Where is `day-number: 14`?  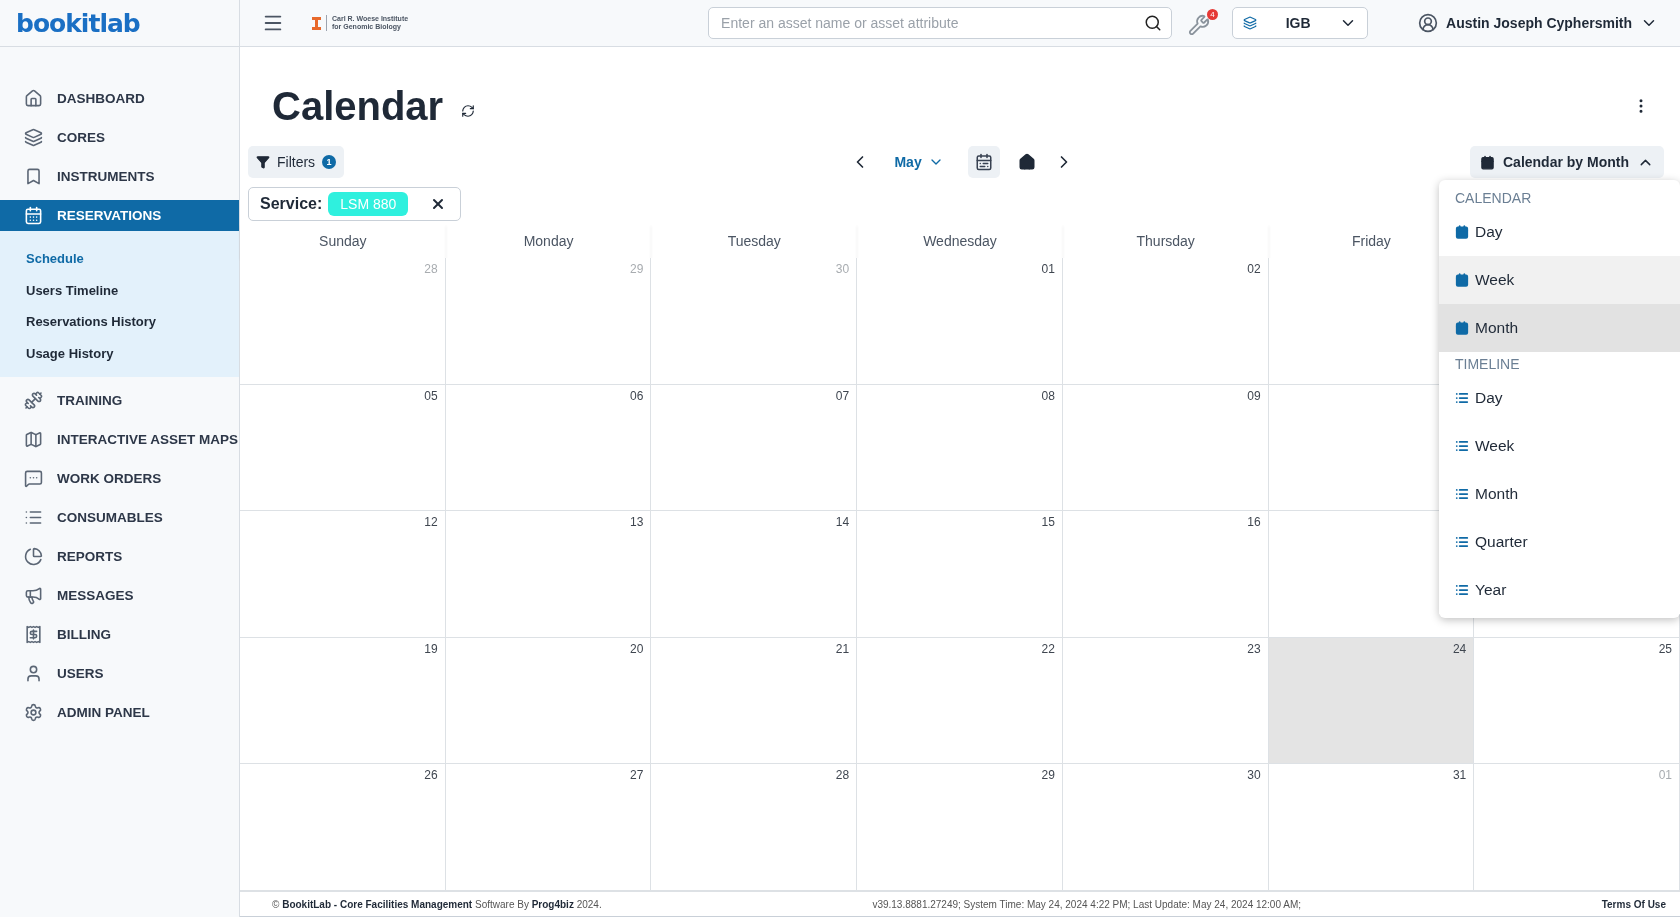
day-number: 14 is located at coordinates (842, 522).